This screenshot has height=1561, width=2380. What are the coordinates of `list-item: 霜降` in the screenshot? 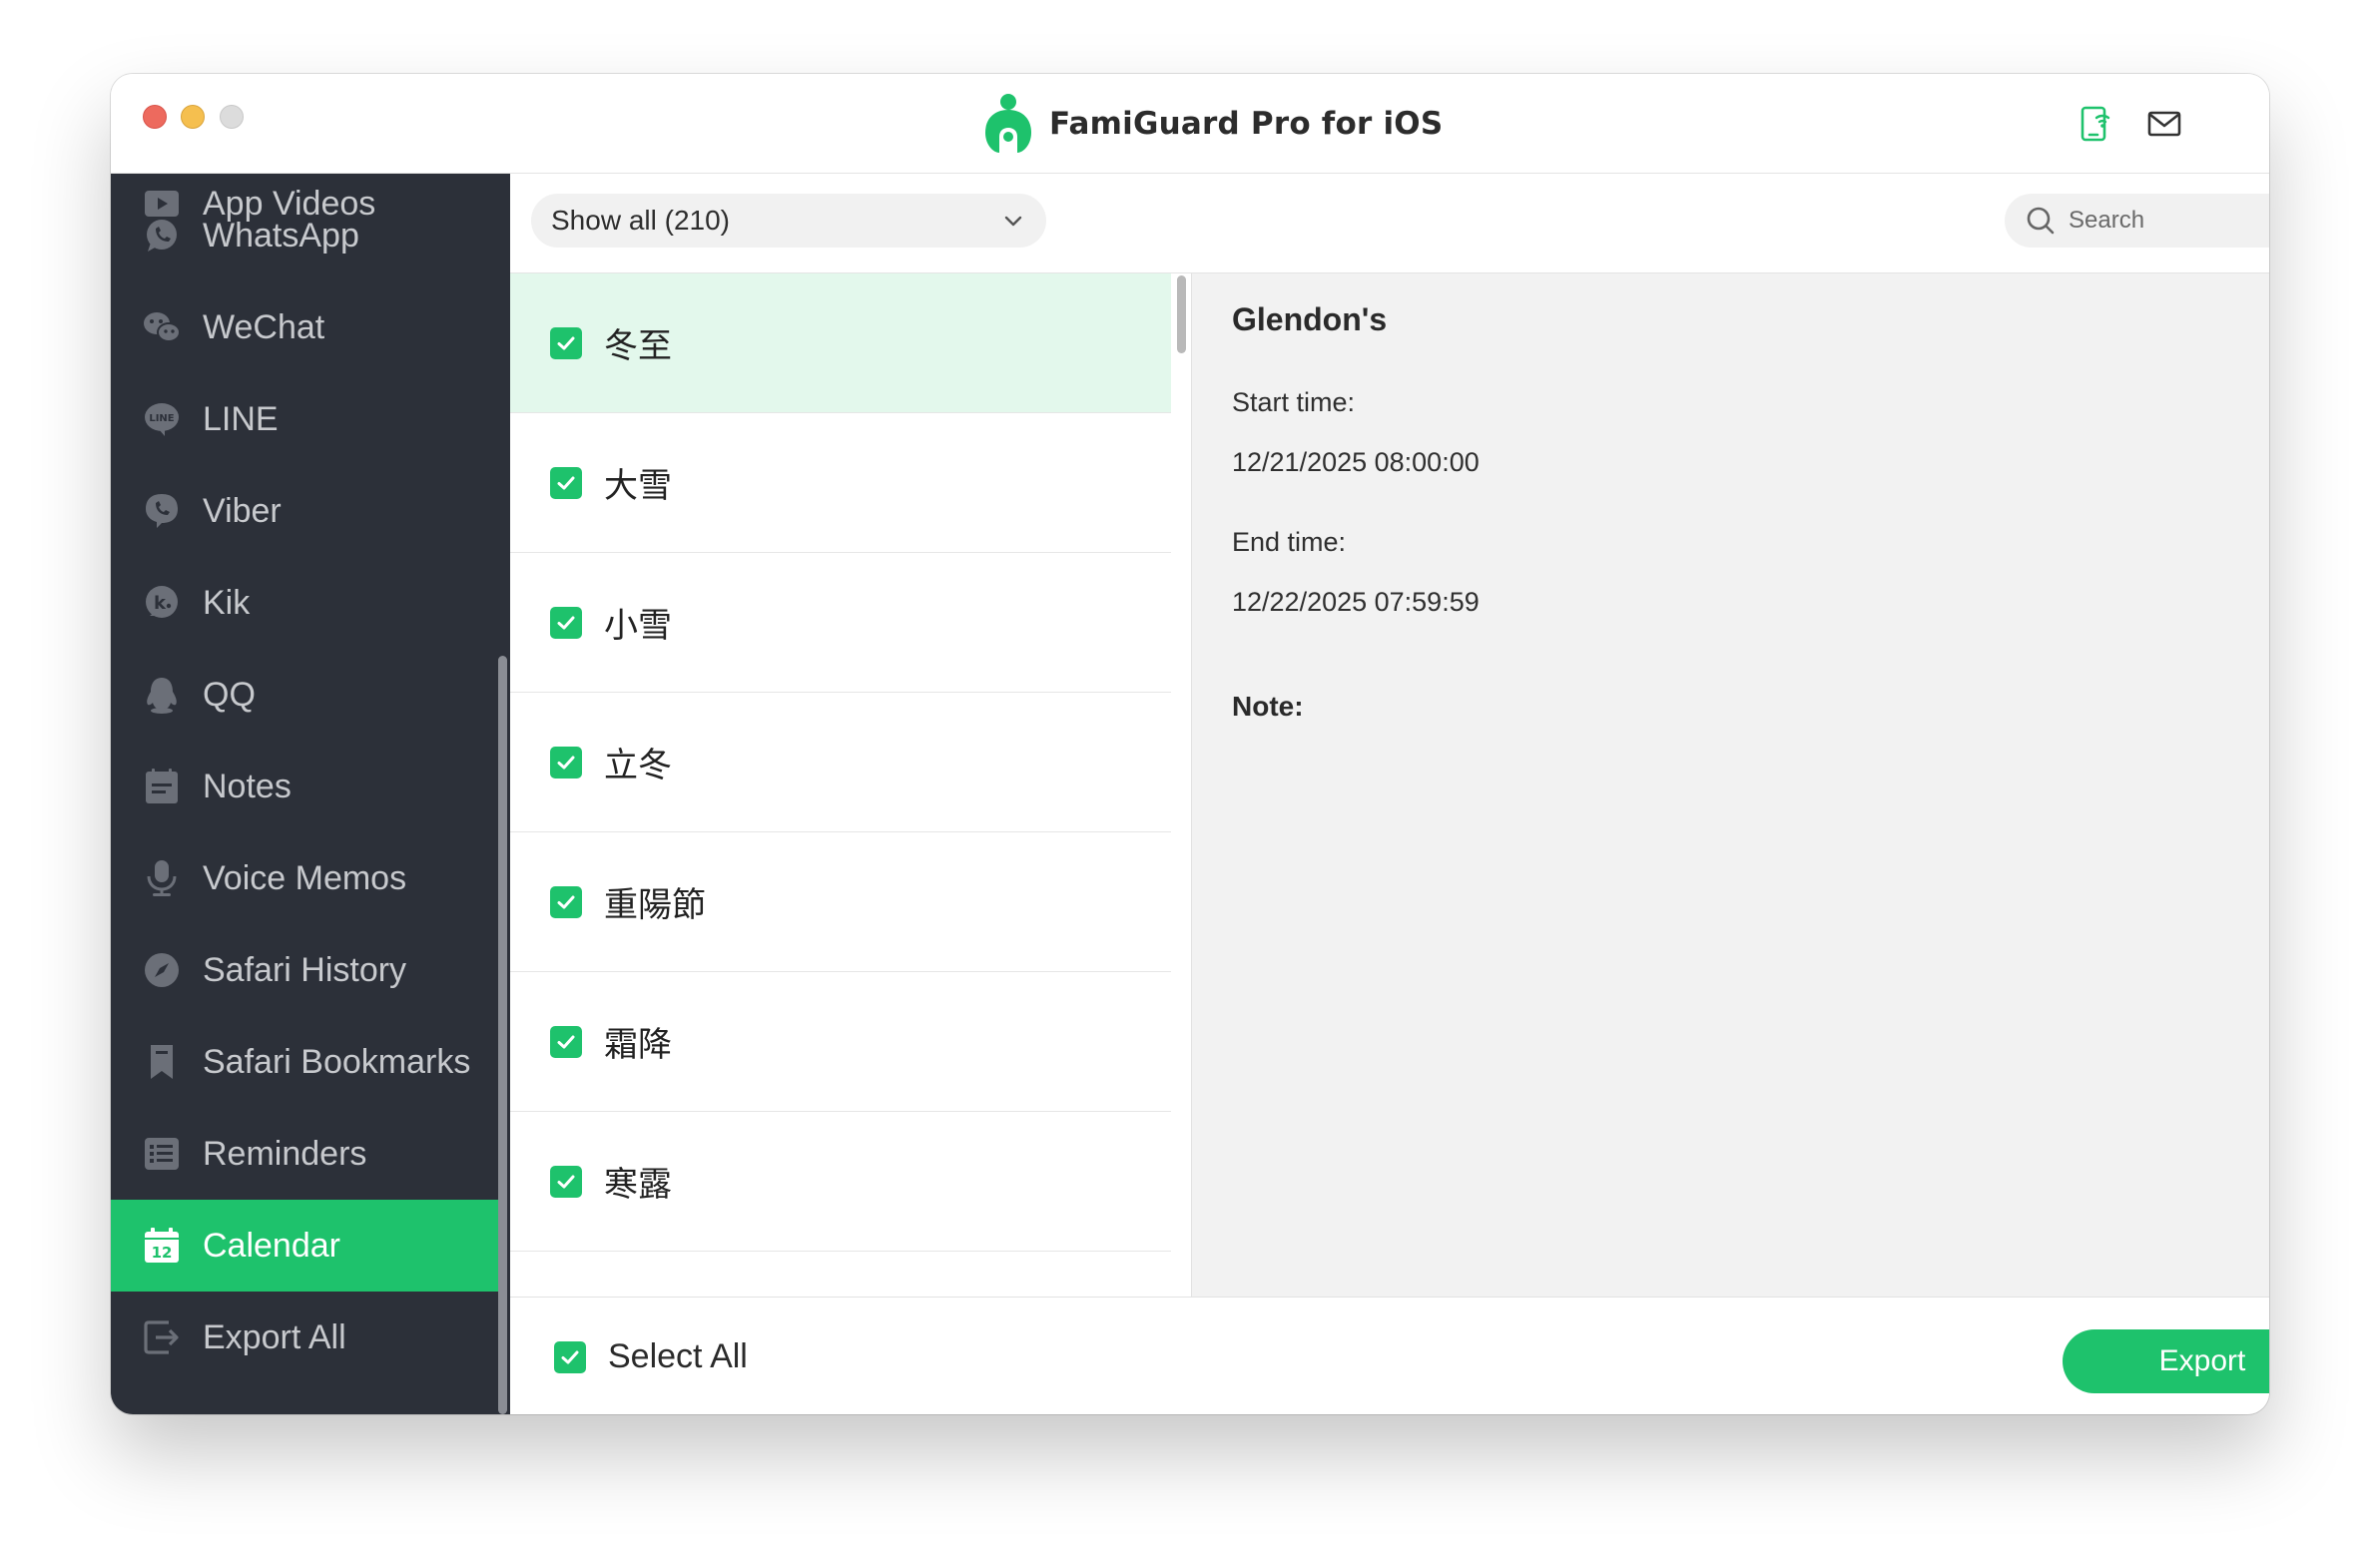 It's located at (840, 1042).